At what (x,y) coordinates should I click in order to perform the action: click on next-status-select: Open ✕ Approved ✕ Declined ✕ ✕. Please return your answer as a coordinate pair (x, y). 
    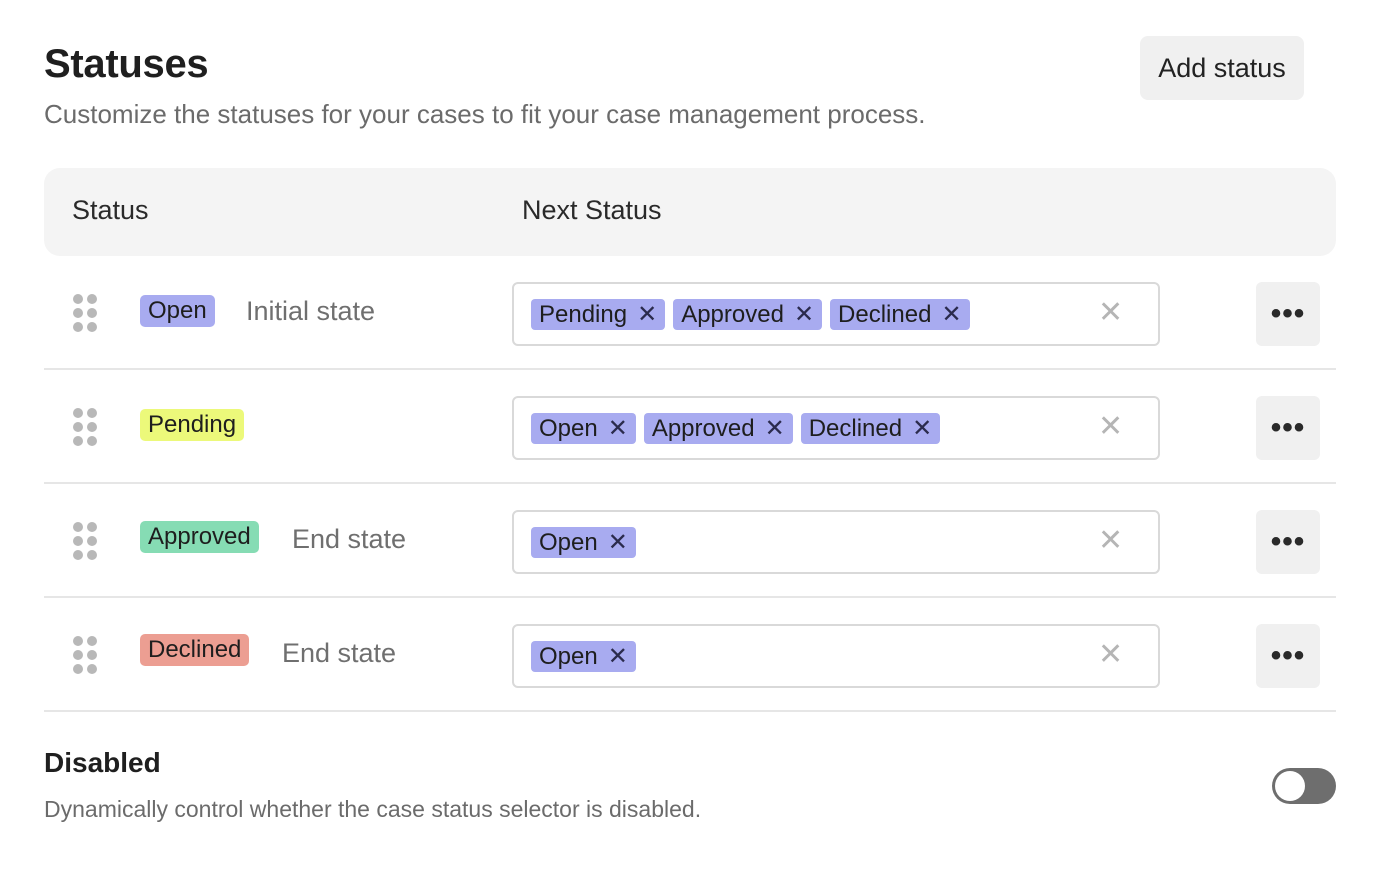
    Looking at the image, I should click on (836, 428).